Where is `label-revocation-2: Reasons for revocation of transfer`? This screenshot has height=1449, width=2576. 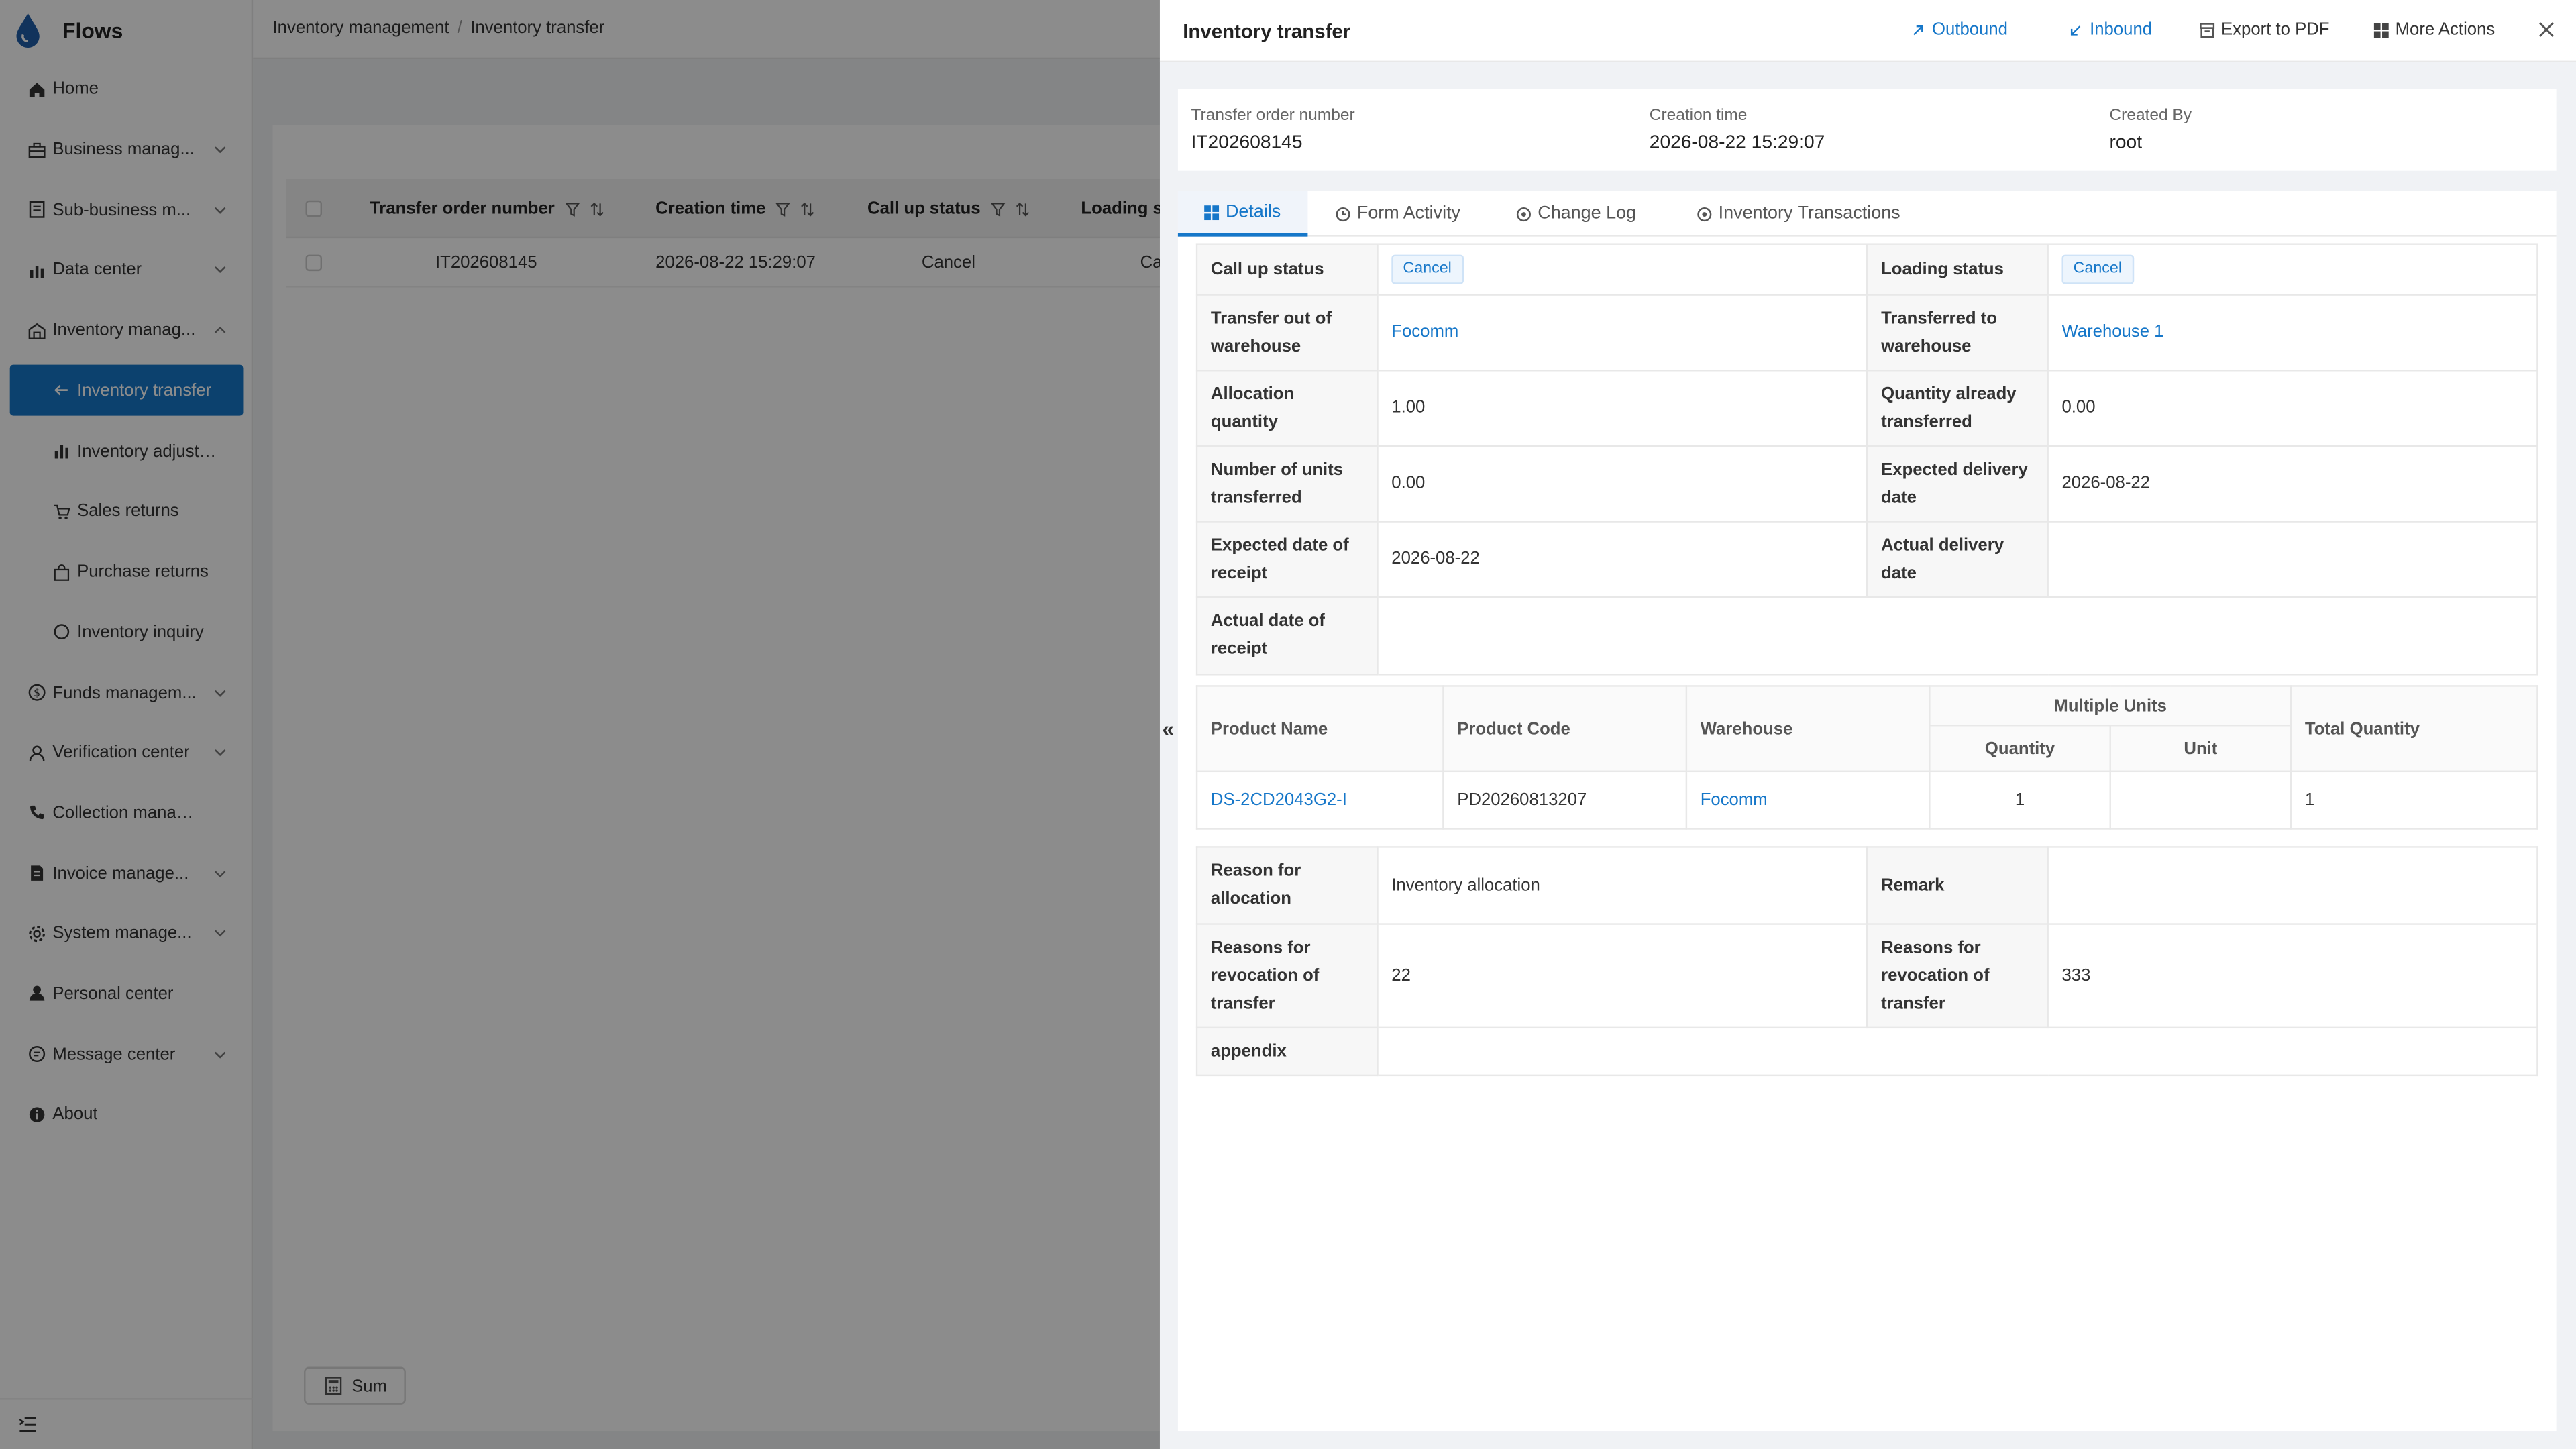
label-revocation-2: Reasons for revocation of transfer is located at coordinates (1957, 976).